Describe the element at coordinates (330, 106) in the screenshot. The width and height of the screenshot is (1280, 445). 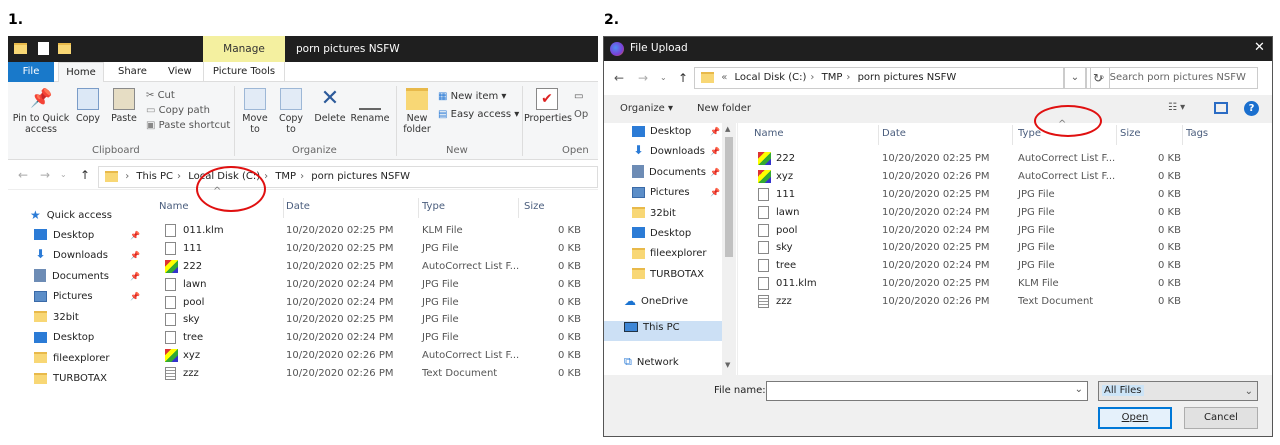
I see `delete-button: ✕ Delete` at that location.